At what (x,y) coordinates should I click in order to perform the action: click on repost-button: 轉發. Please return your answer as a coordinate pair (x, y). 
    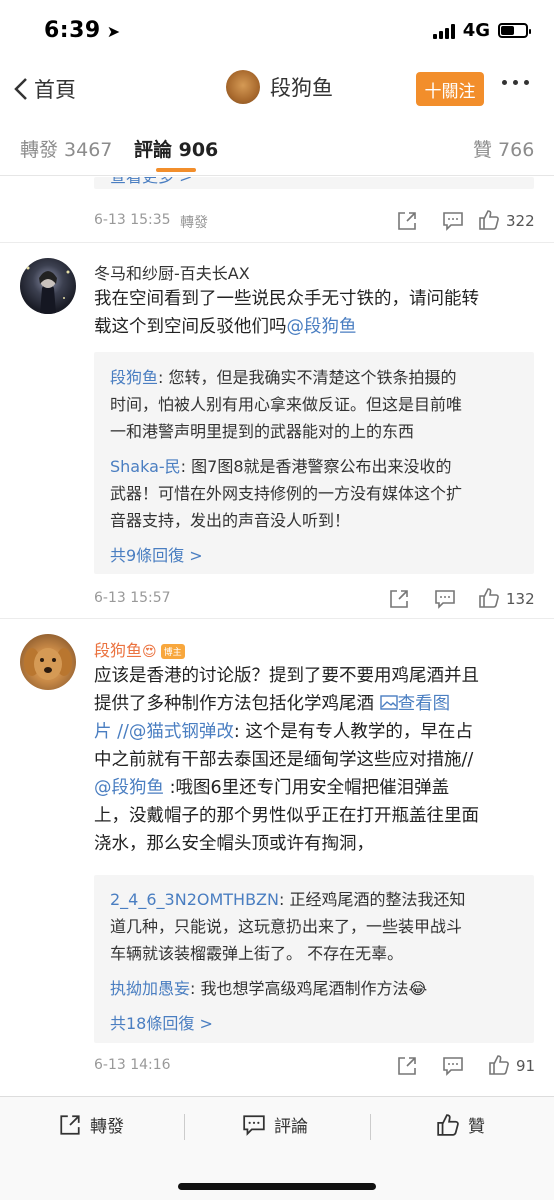
    Looking at the image, I should click on (91, 1124).